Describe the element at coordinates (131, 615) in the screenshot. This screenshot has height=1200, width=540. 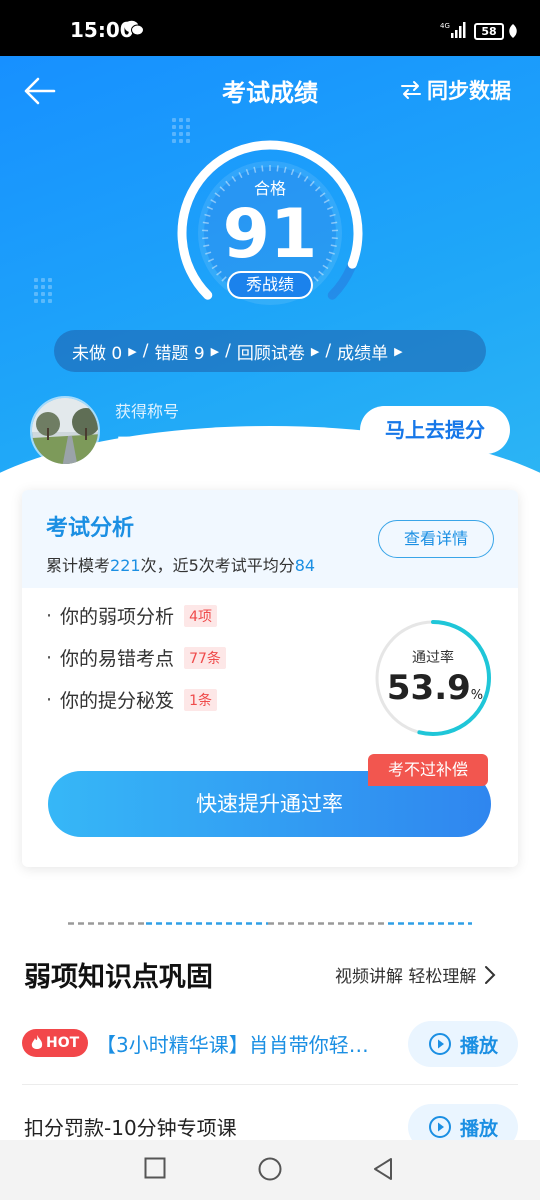
I see `weak-analysis-row: · 你的弱项分析 4项` at that location.